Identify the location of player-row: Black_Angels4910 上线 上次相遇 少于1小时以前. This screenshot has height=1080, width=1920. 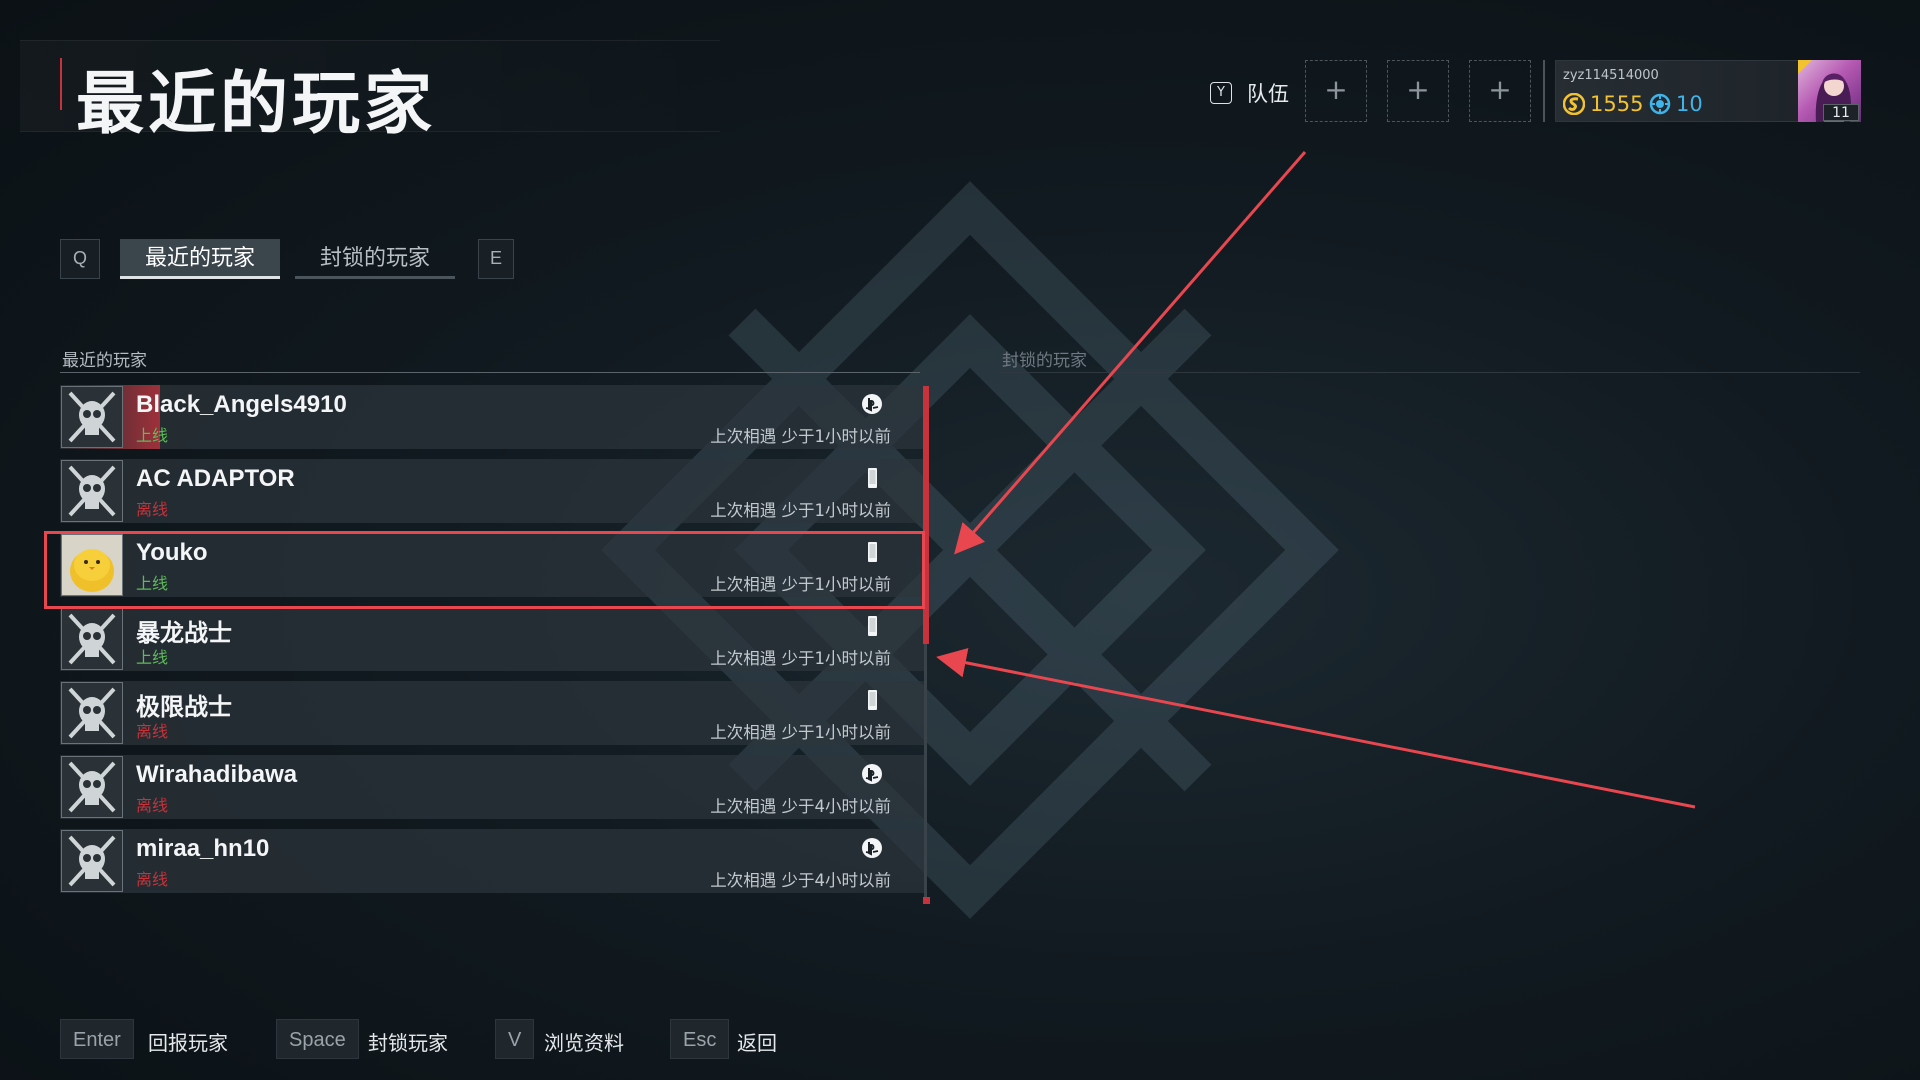
(493, 417).